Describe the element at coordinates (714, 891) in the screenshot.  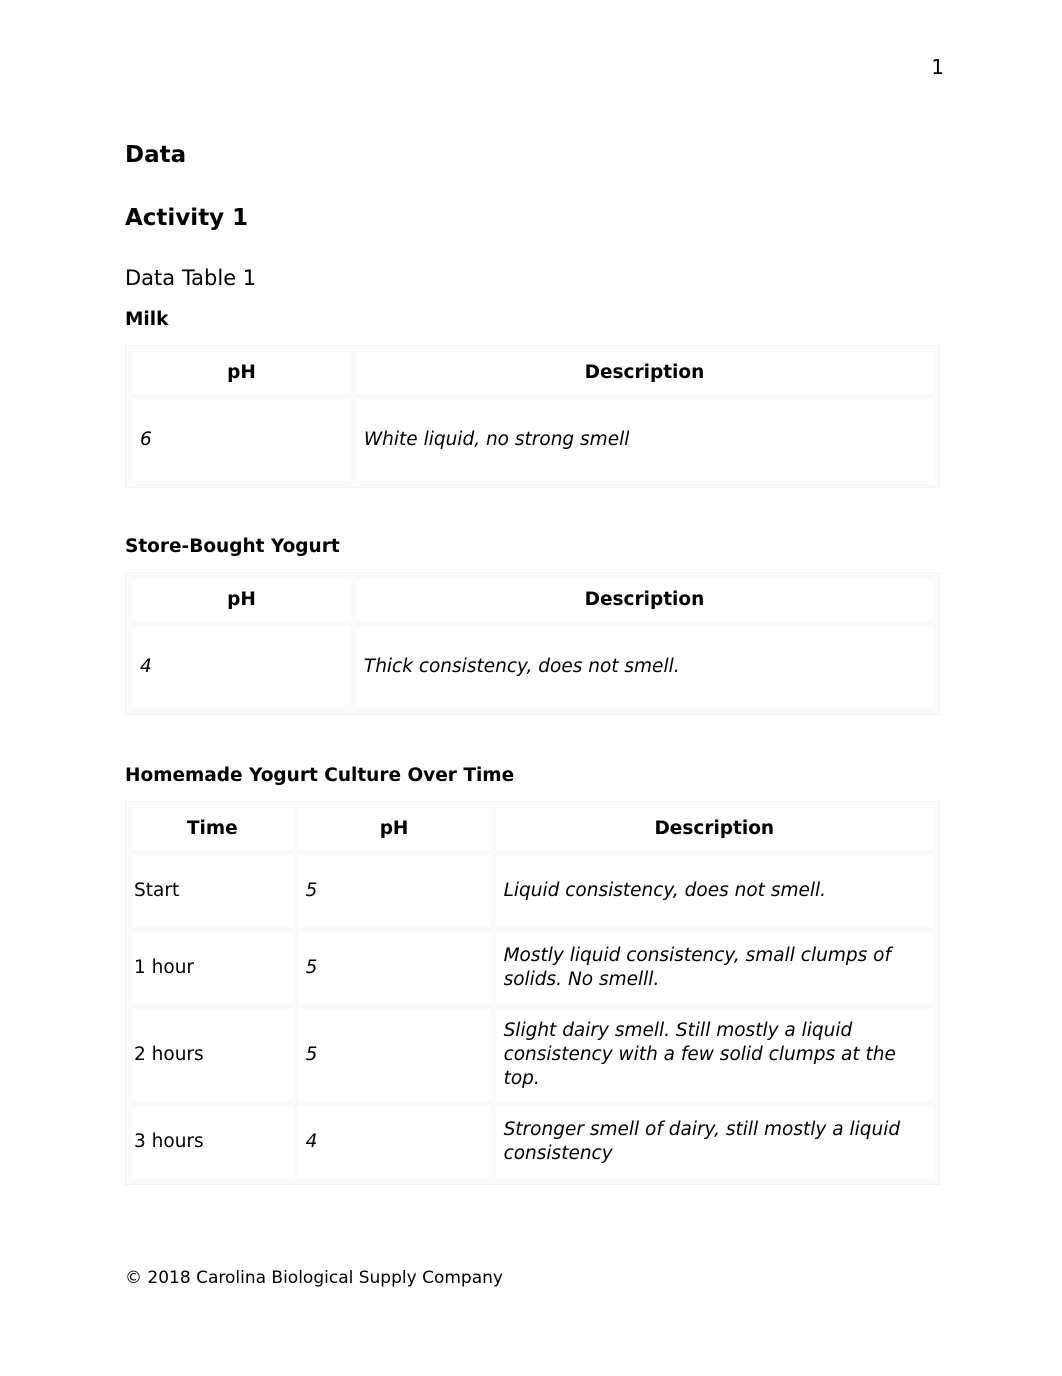
I see `cell-description: Liquid consistency, does not smell.` at that location.